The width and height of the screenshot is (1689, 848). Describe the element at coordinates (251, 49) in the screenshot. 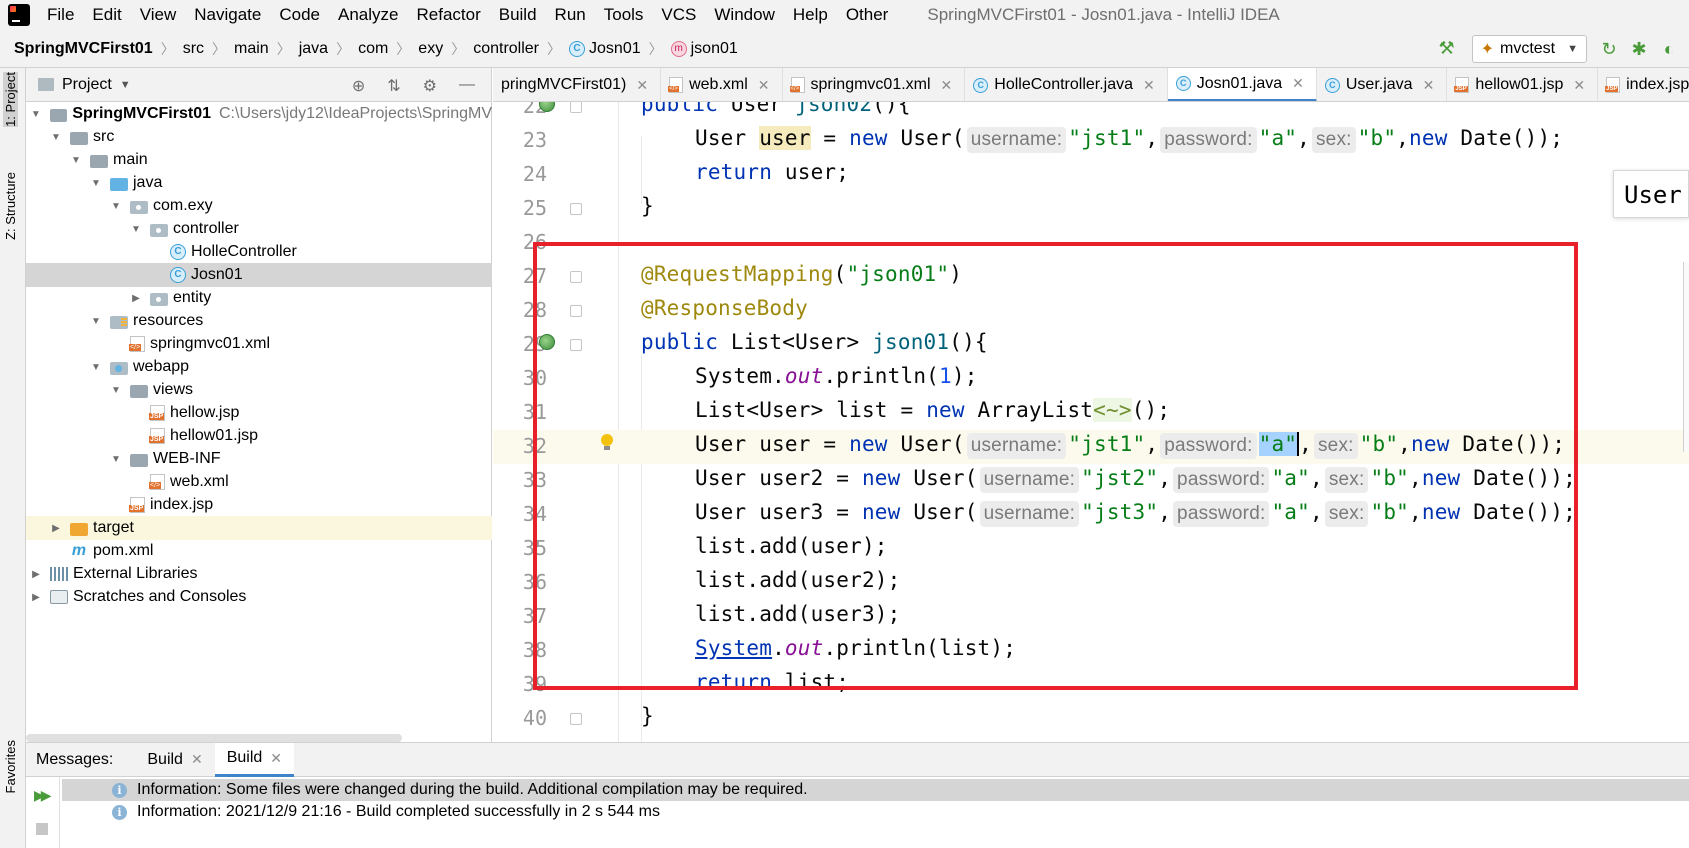

I see `breadcrumb-main: main` at that location.